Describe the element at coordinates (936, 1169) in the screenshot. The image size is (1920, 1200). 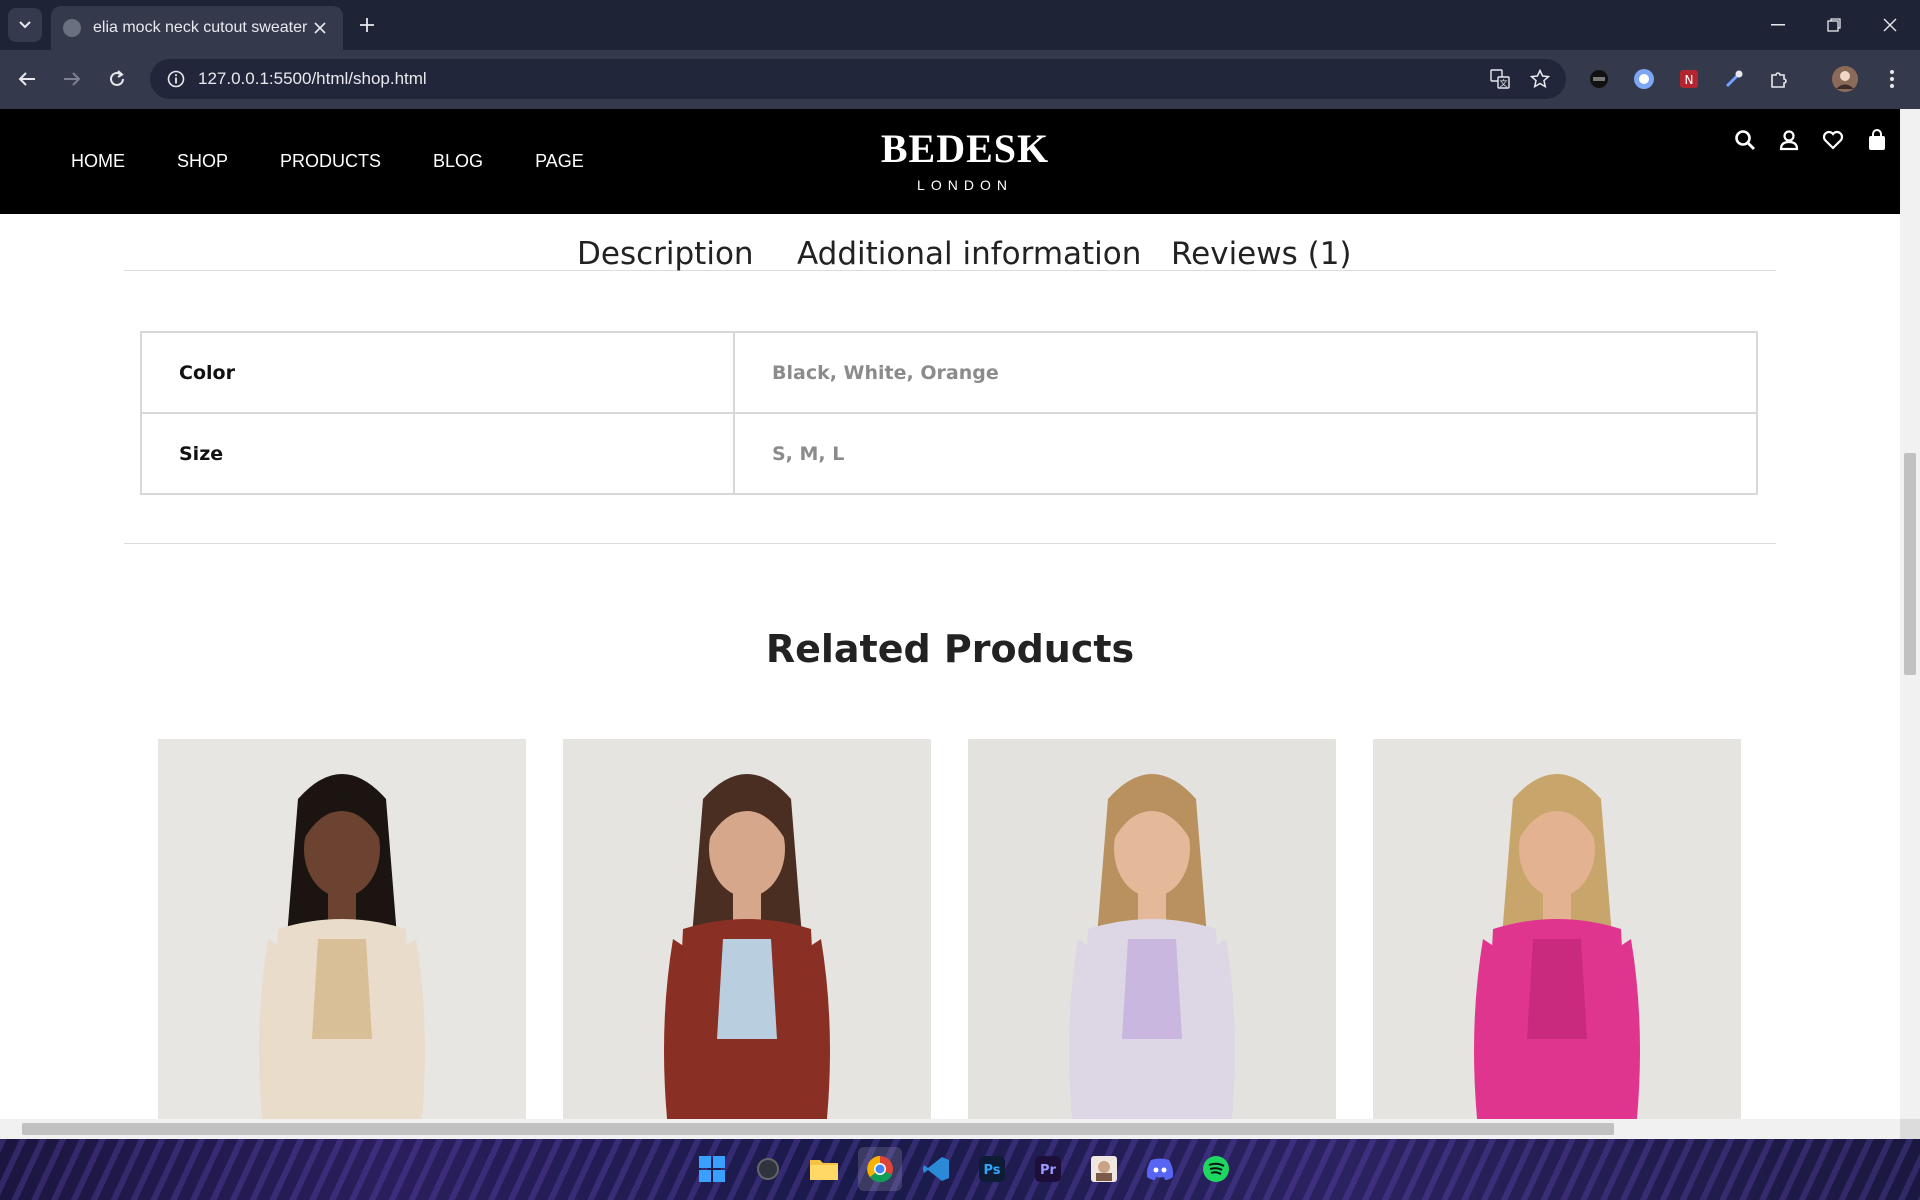
I see `vscode-icon` at that location.